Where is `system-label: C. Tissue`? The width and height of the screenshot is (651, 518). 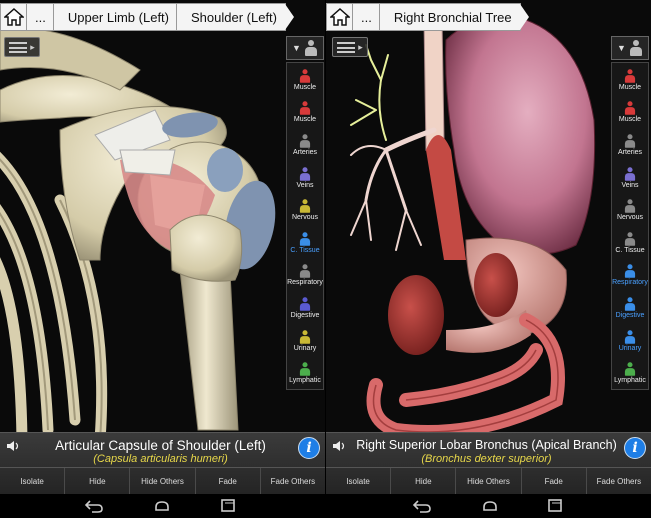
system-label: C. Tissue is located at coordinates (630, 250).